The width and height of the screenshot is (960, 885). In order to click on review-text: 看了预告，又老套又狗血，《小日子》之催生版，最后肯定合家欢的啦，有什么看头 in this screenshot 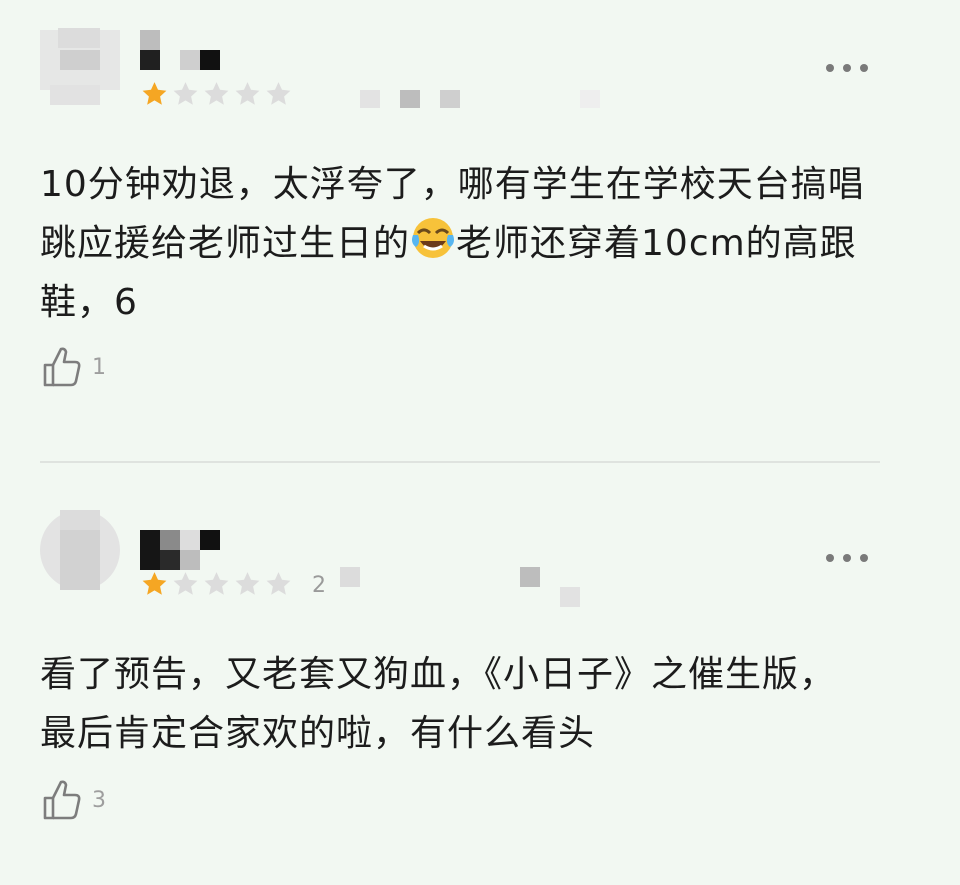, I will do `click(438, 704)`.